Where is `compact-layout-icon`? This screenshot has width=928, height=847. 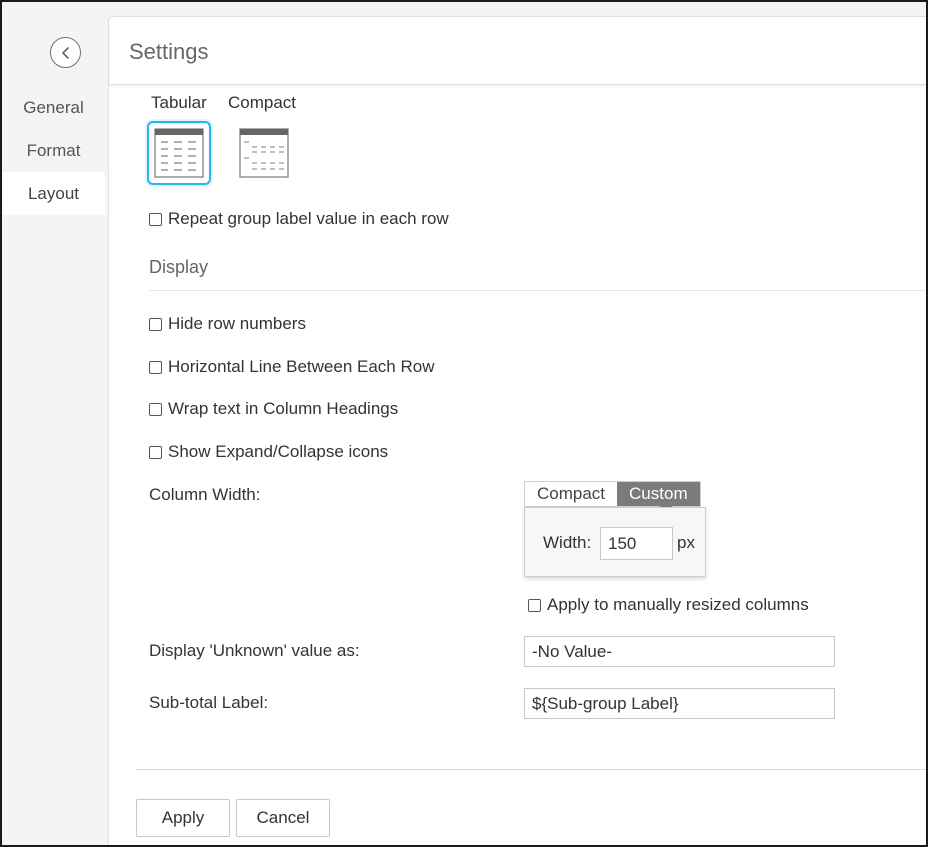 compact-layout-icon is located at coordinates (264, 153).